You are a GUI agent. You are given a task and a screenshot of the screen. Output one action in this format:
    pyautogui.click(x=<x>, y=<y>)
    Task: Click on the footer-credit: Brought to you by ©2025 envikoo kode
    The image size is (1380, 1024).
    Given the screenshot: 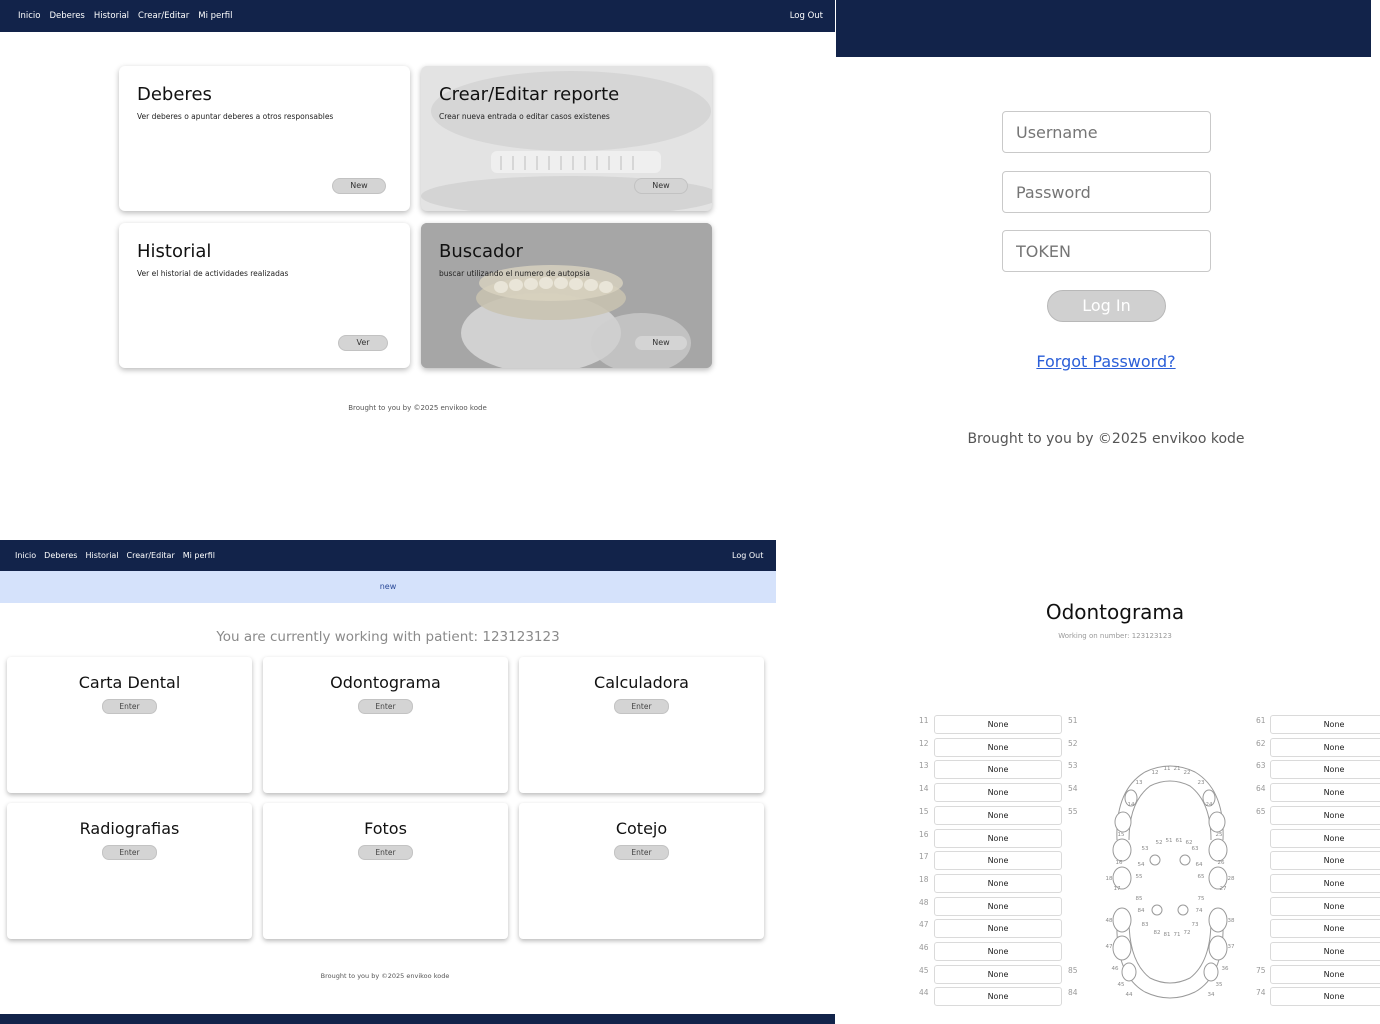 What is the action you would take?
    pyautogui.click(x=1106, y=439)
    